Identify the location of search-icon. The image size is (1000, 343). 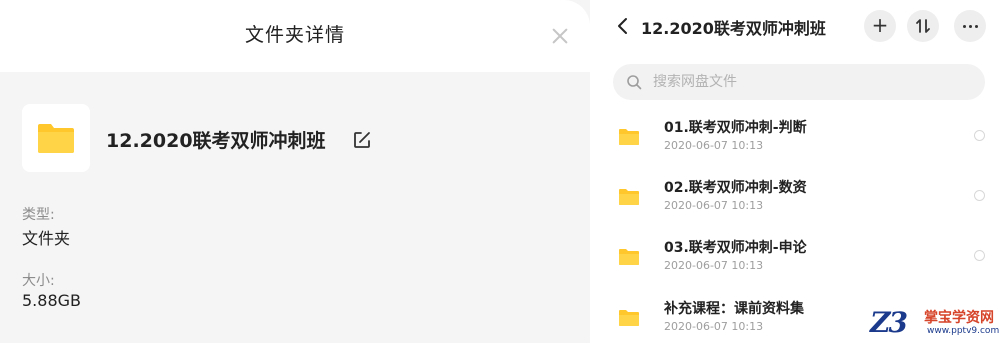
(634, 82).